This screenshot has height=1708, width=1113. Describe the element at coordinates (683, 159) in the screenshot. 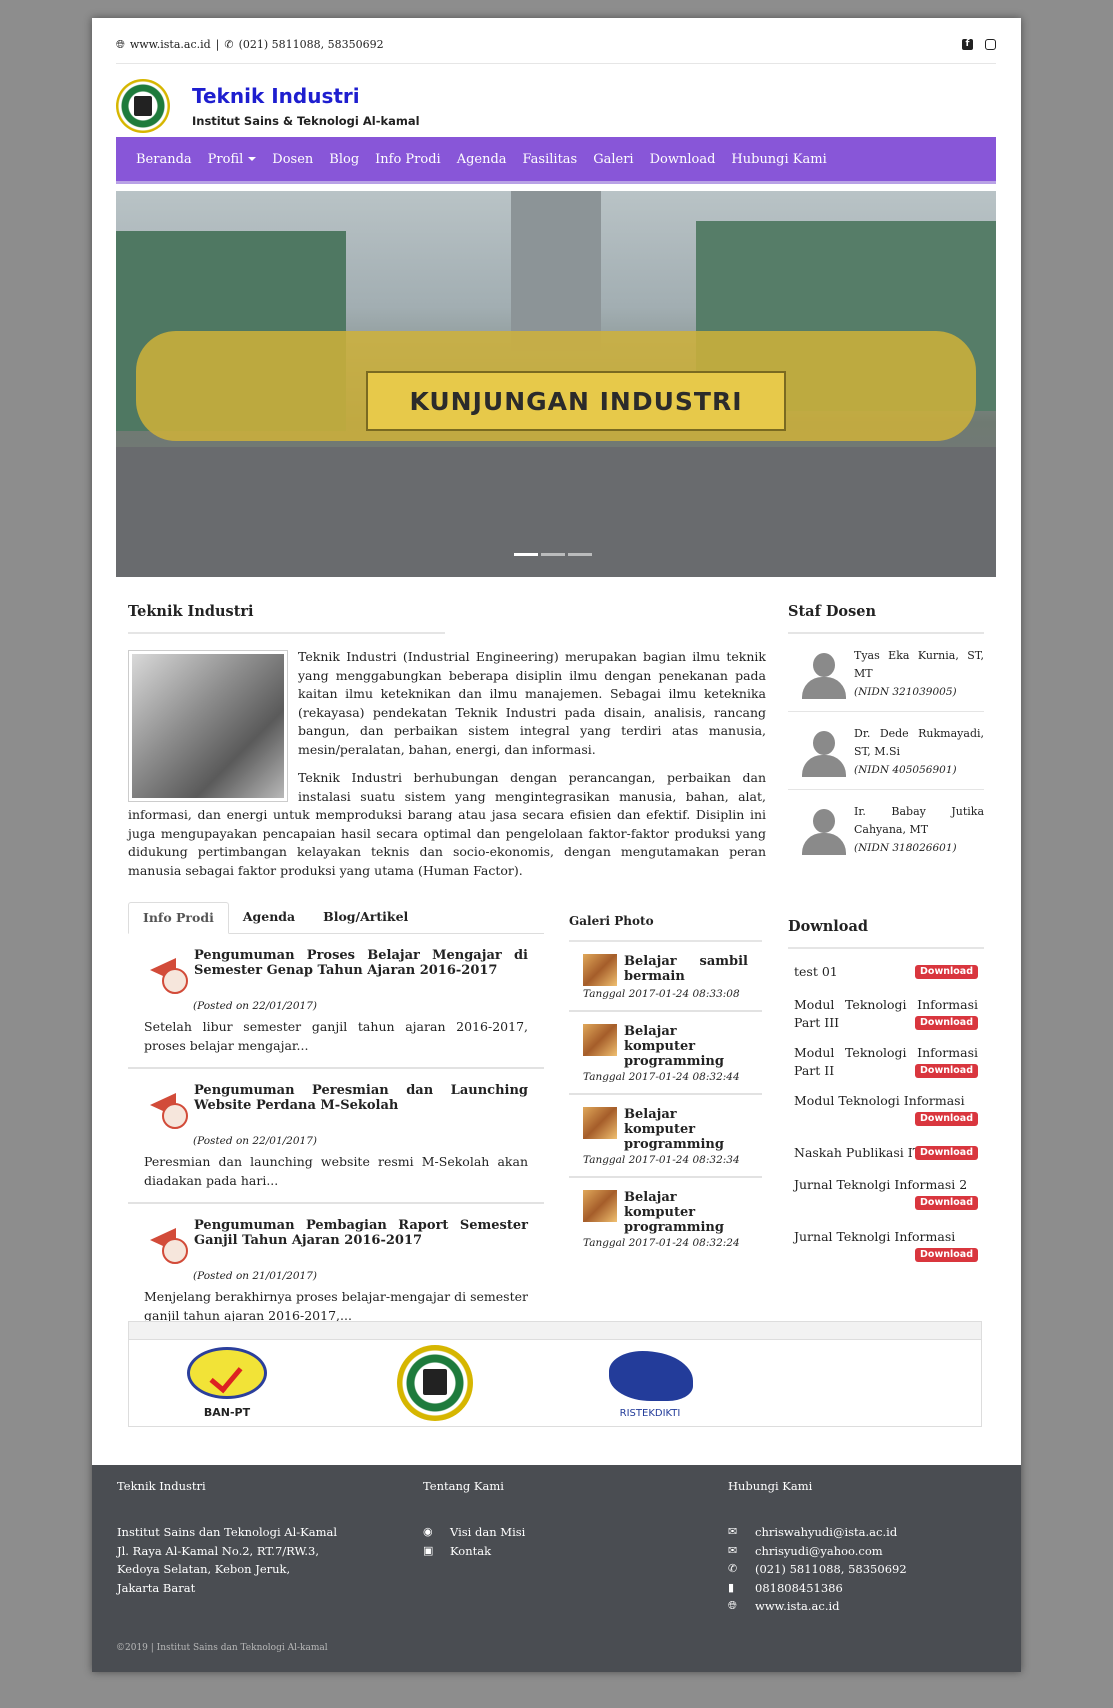

I see `nav-download: Download` at that location.